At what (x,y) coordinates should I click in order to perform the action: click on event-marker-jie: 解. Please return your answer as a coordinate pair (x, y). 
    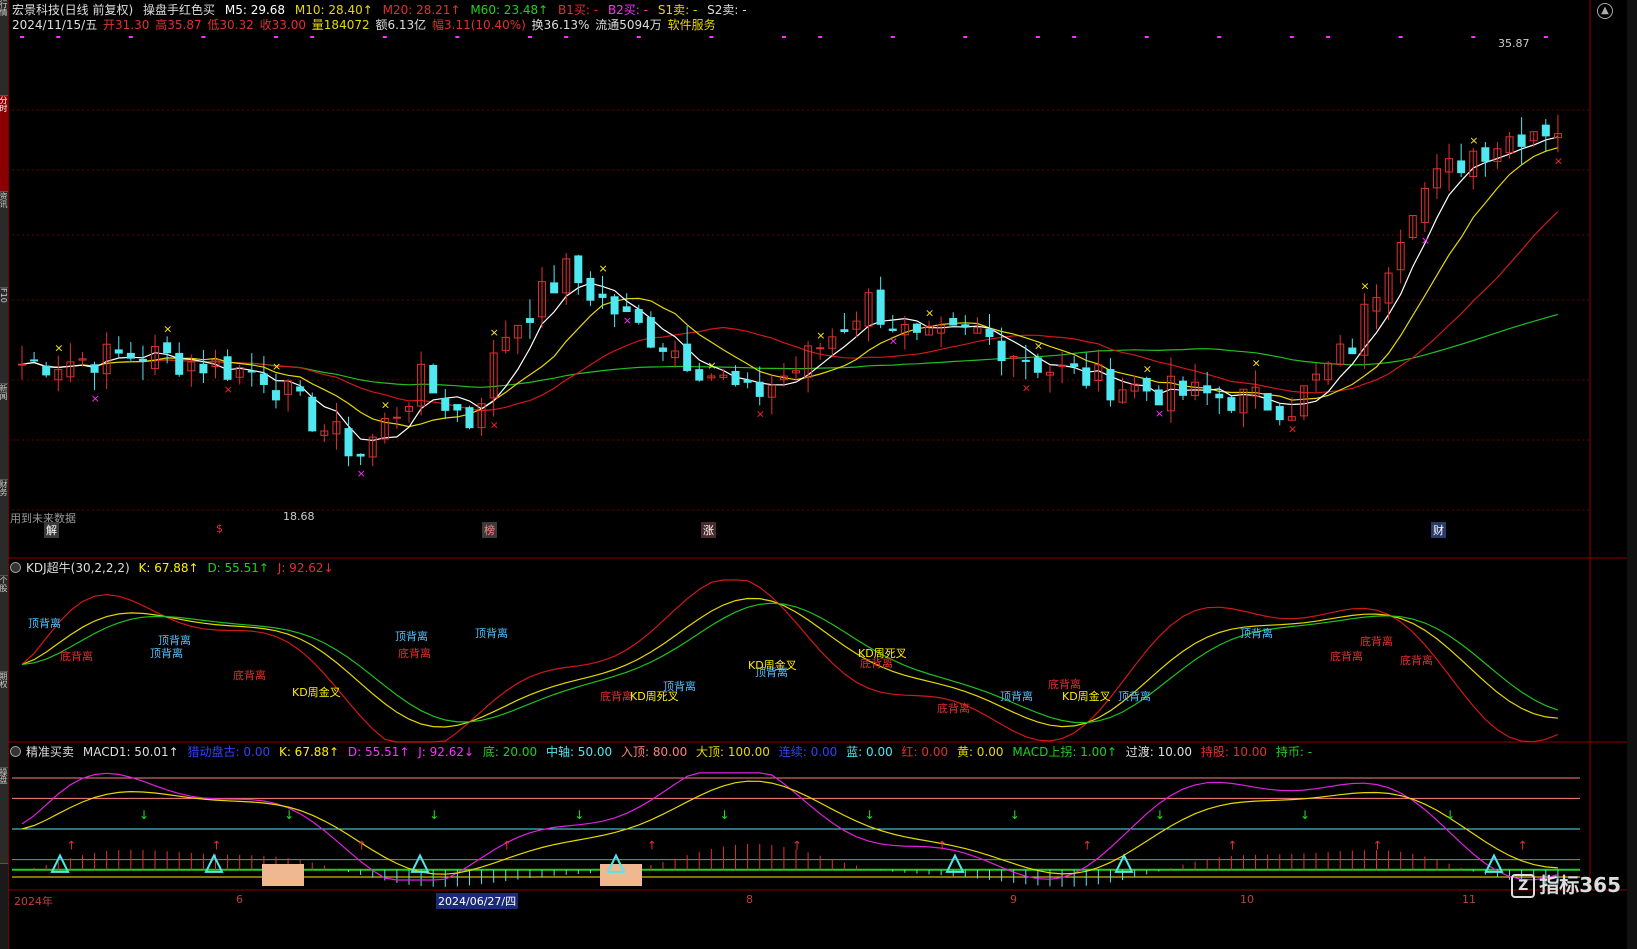
    Looking at the image, I should click on (51, 530).